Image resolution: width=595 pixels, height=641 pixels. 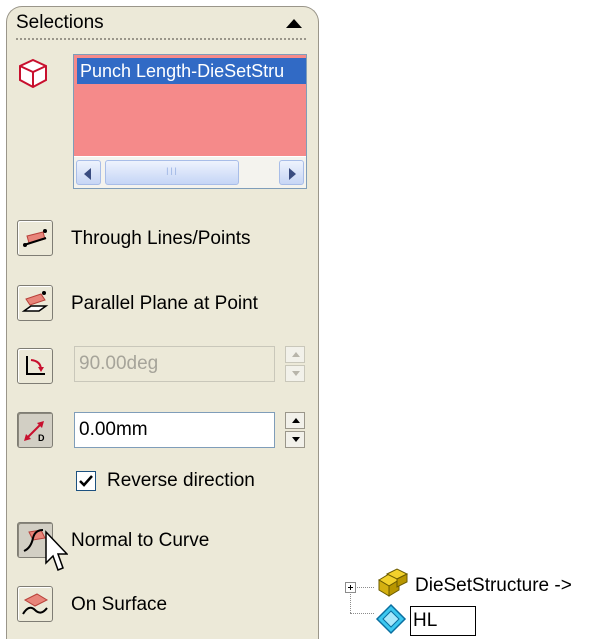 What do you see at coordinates (493, 586) in the screenshot?
I see `tree-item-diesetstructure: DieSetStructure ->` at bounding box center [493, 586].